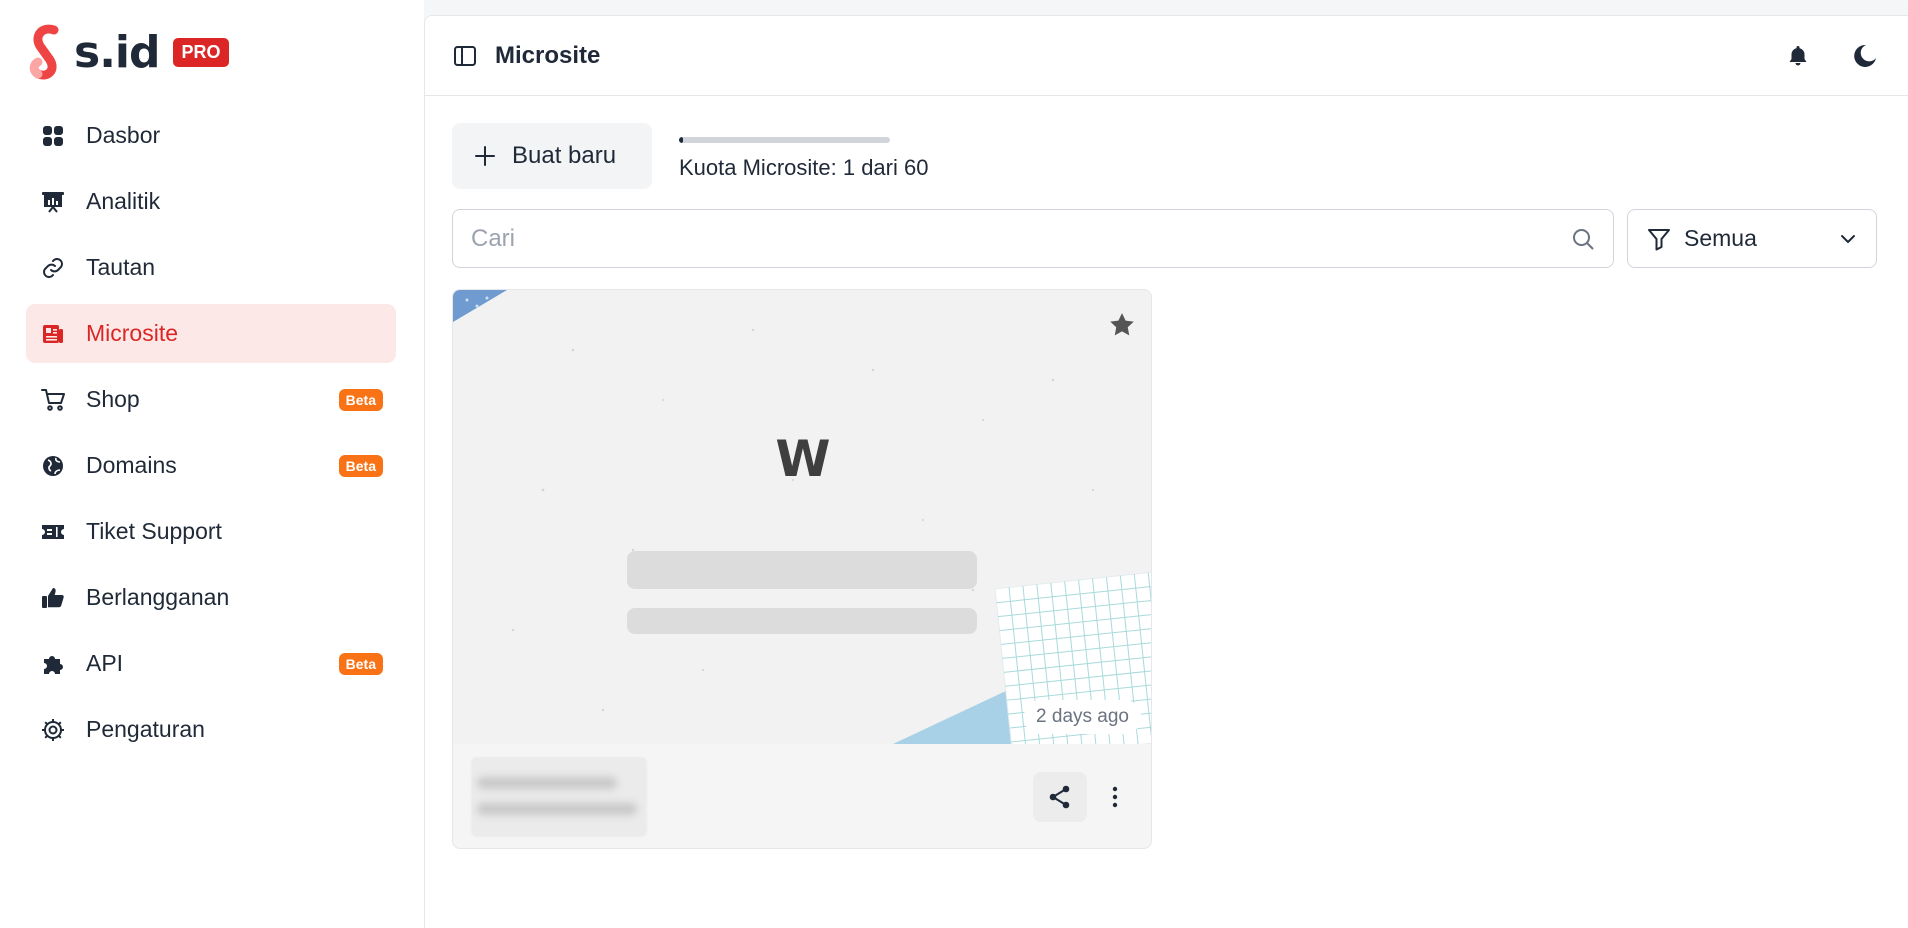  What do you see at coordinates (53, 136) in the screenshot?
I see `grid-icon` at bounding box center [53, 136].